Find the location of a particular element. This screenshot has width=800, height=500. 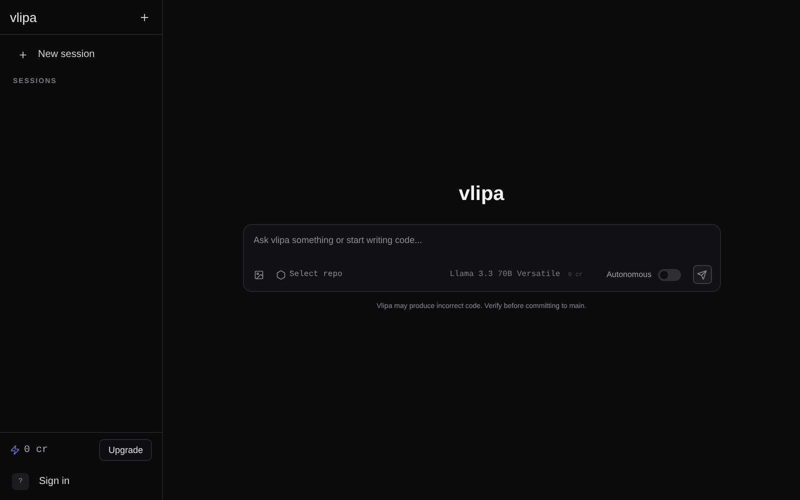

send-button is located at coordinates (702, 274).